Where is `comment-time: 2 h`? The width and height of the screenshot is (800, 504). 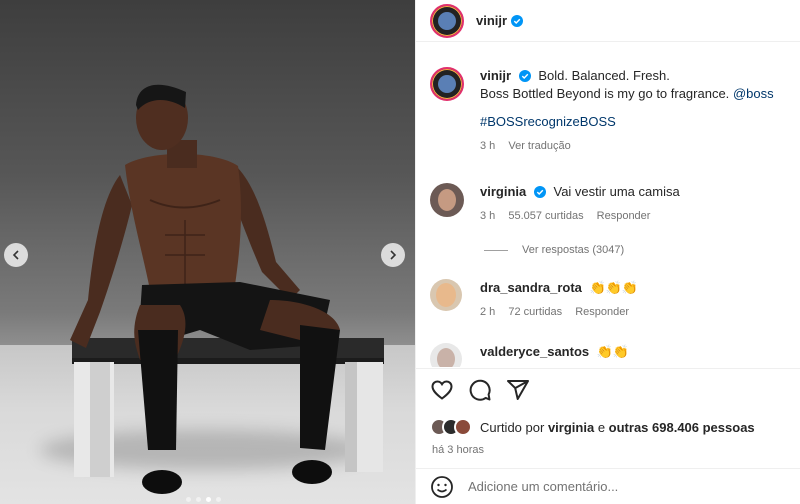
comment-time: 2 h is located at coordinates (488, 312).